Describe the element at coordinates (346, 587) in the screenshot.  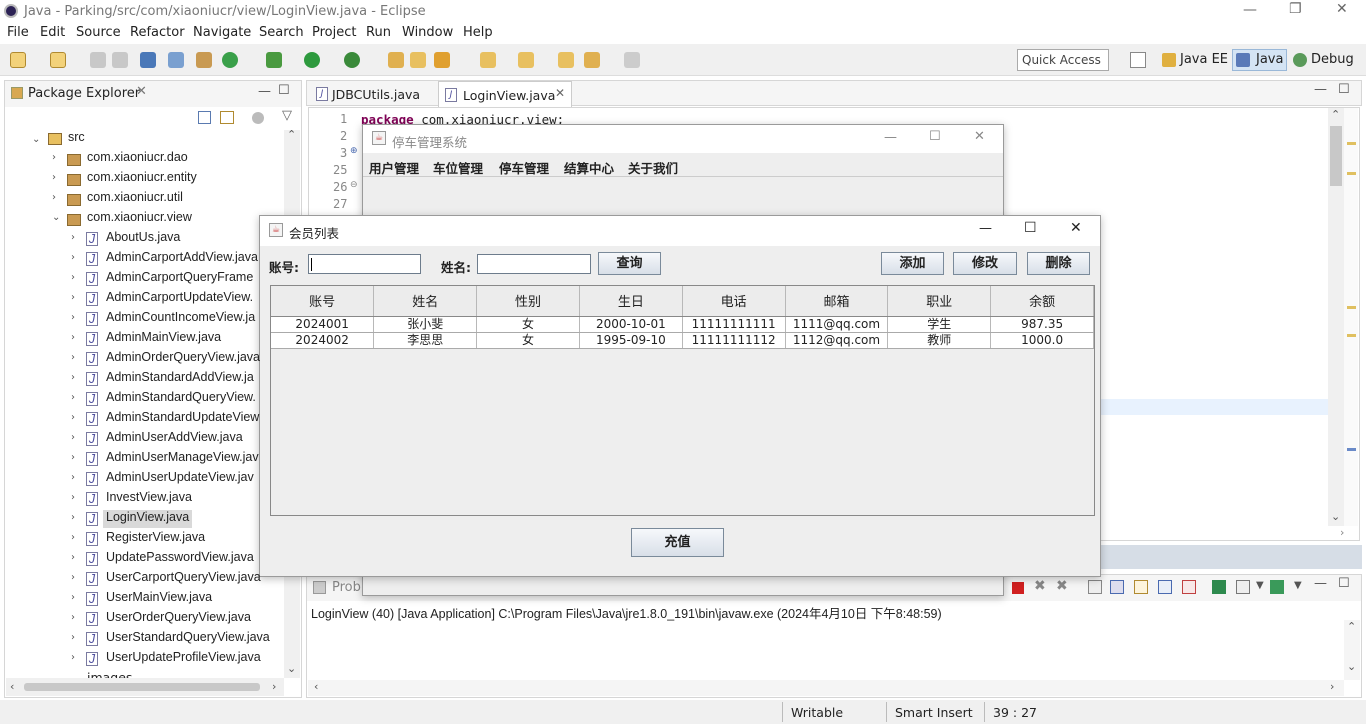
I see `tab-problems: Prob` at that location.